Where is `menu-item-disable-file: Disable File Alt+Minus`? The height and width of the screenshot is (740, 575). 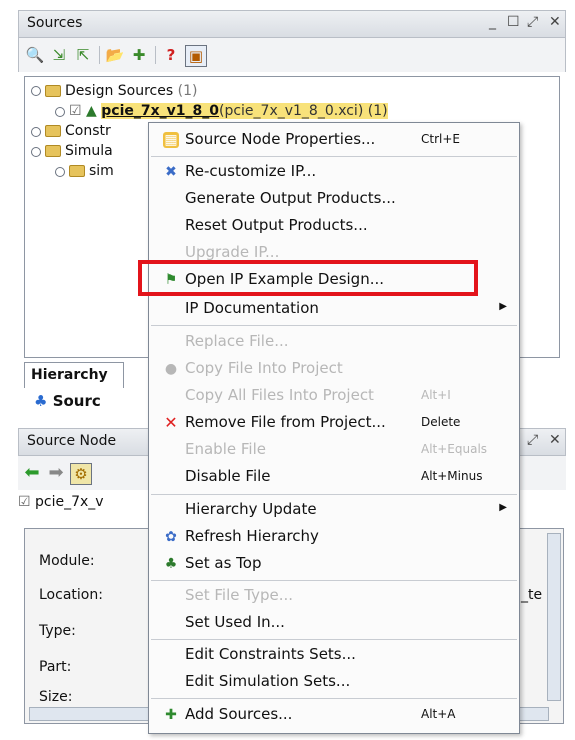
menu-item-disable-file: Disable File Alt+Minus is located at coordinates (334, 477).